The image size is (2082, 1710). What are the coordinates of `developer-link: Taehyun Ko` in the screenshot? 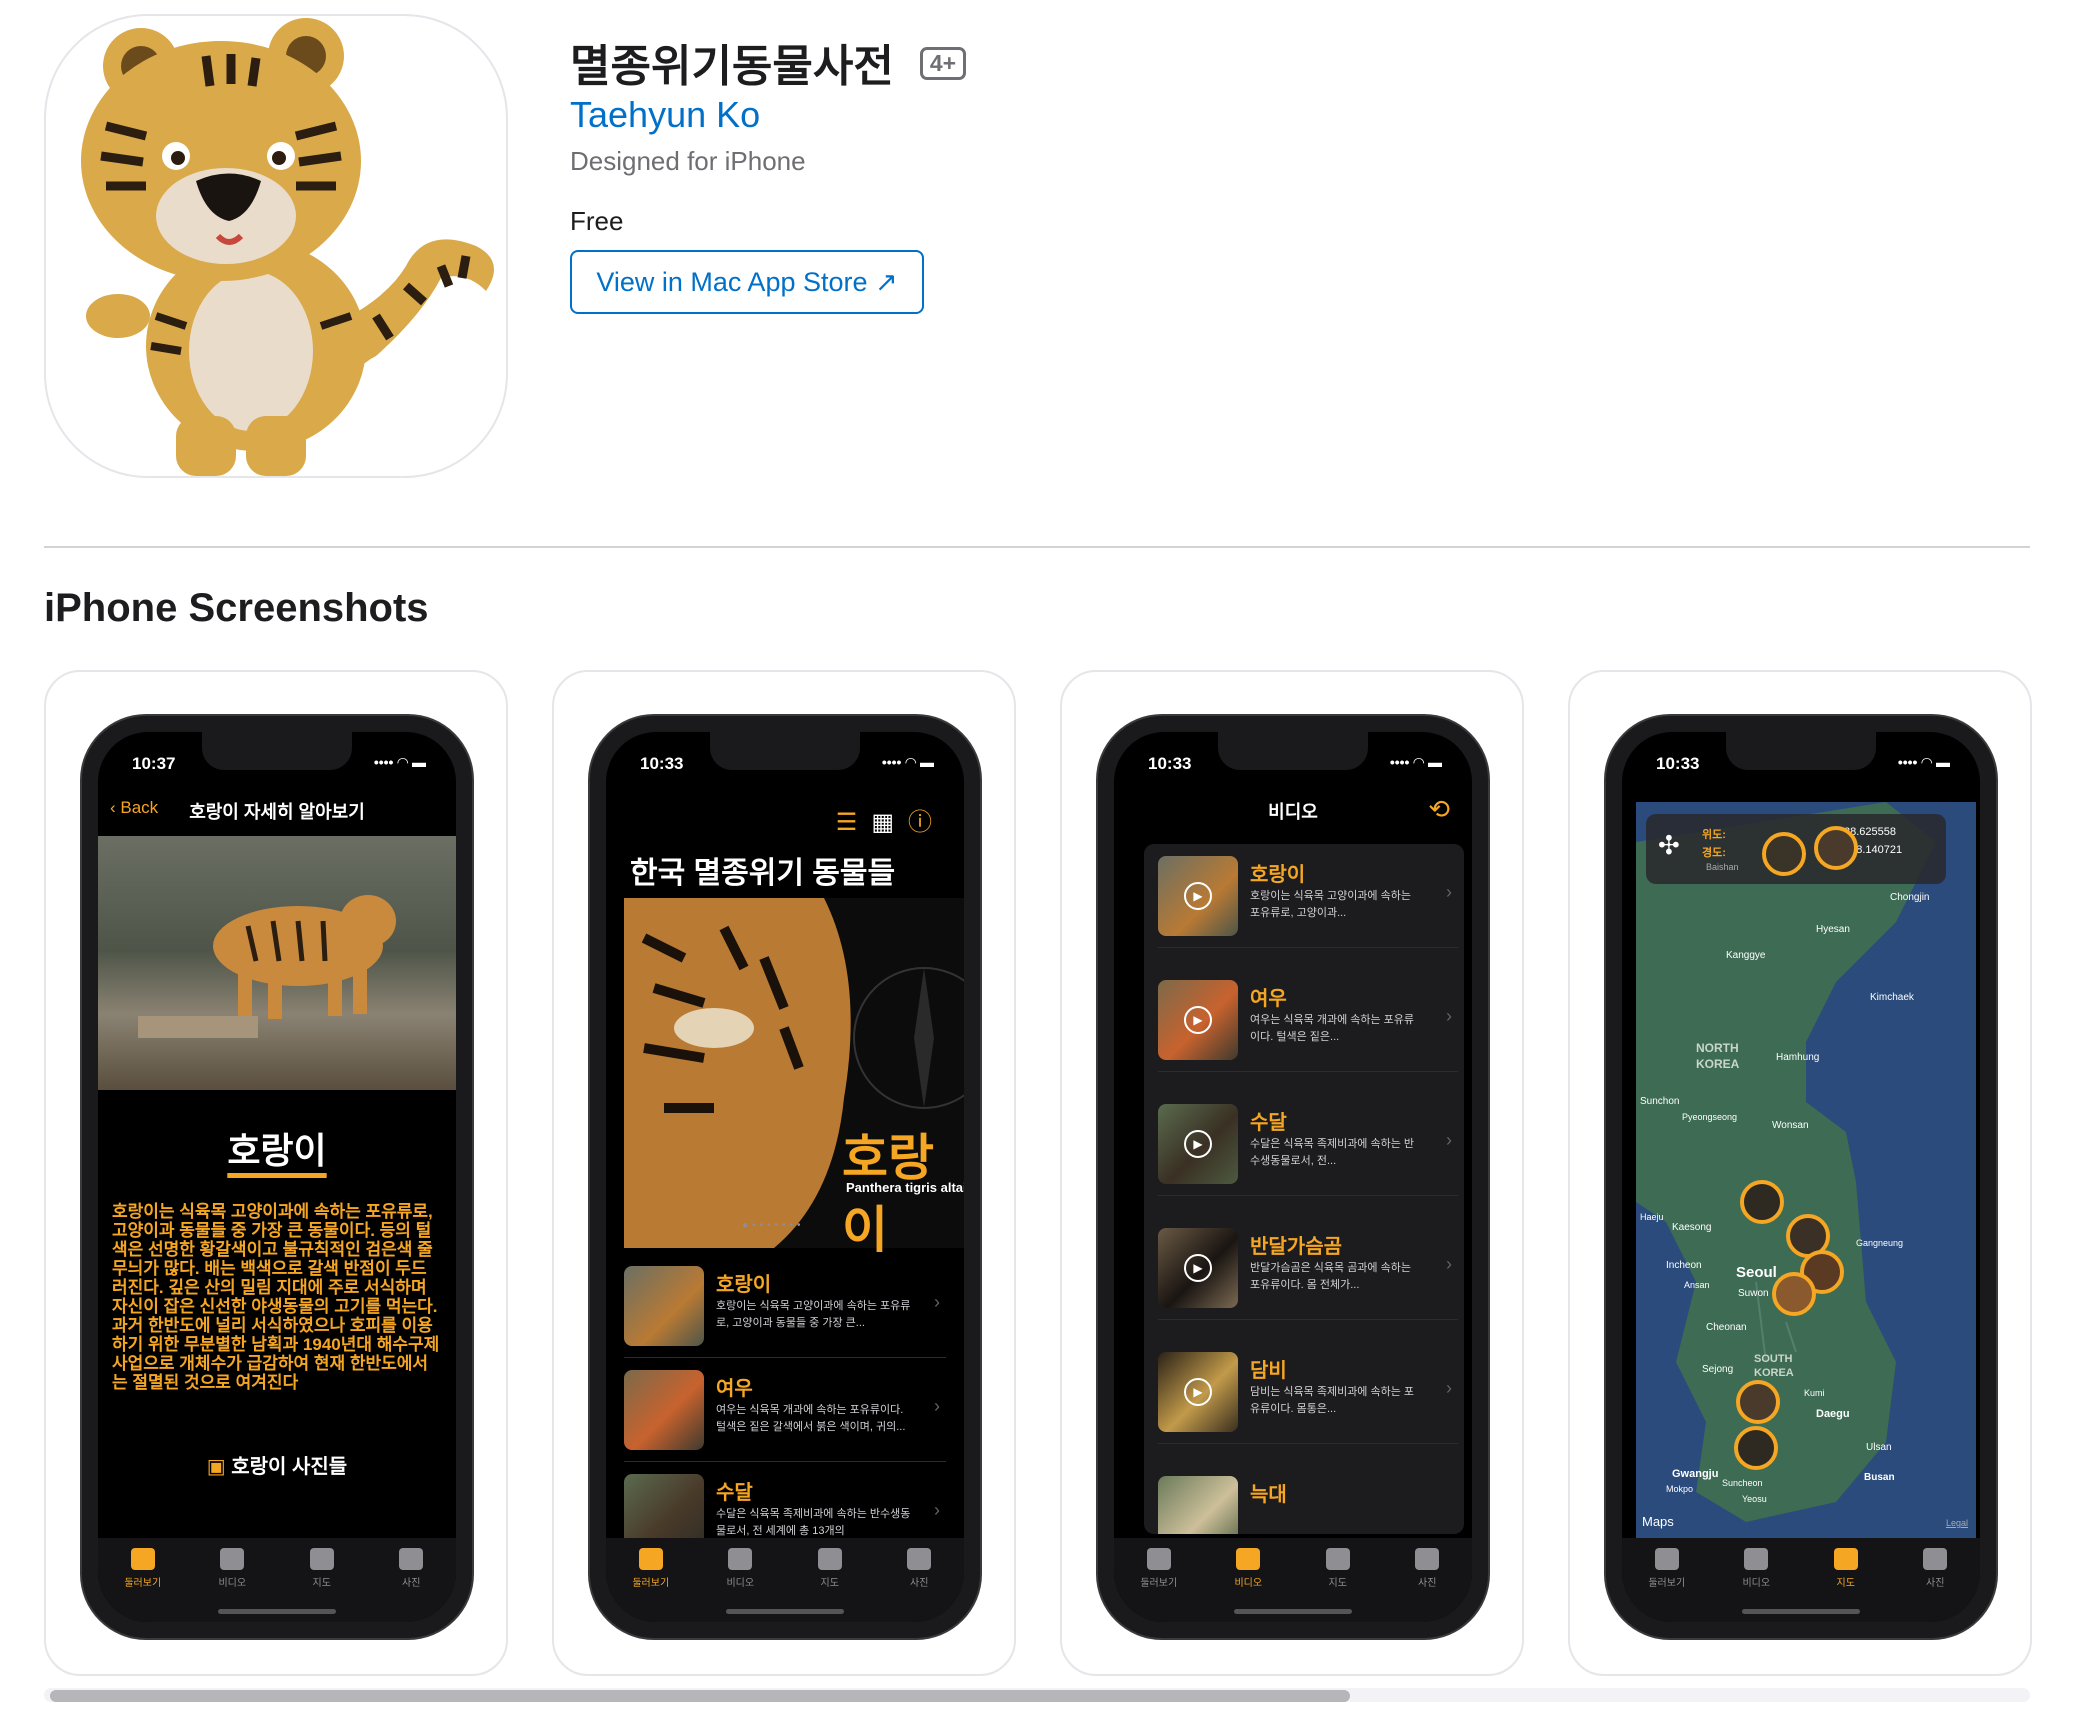 It's located at (665, 115).